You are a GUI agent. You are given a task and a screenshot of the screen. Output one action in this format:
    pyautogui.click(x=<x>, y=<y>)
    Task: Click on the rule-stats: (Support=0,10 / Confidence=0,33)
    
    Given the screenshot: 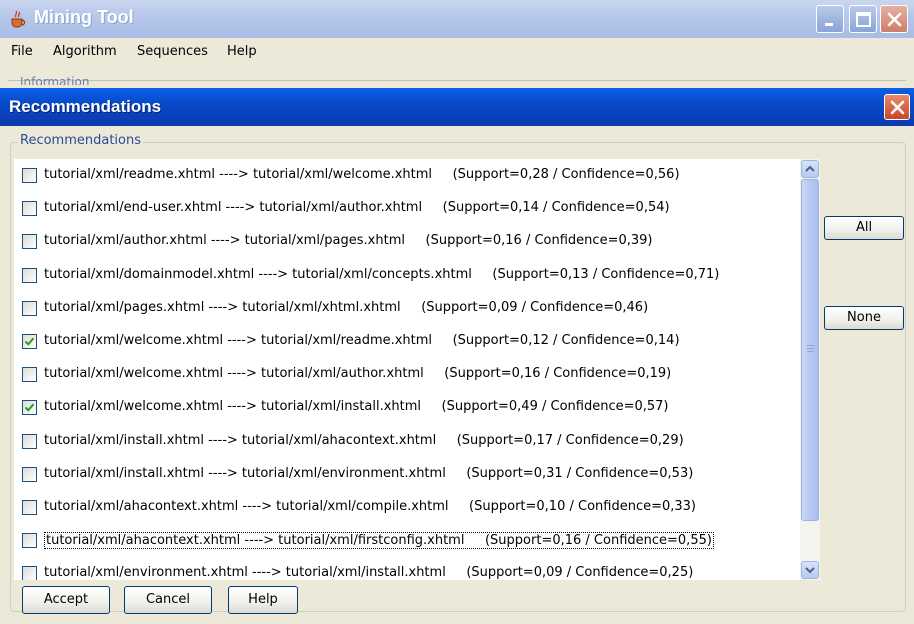 What is the action you would take?
    pyautogui.click(x=582, y=506)
    